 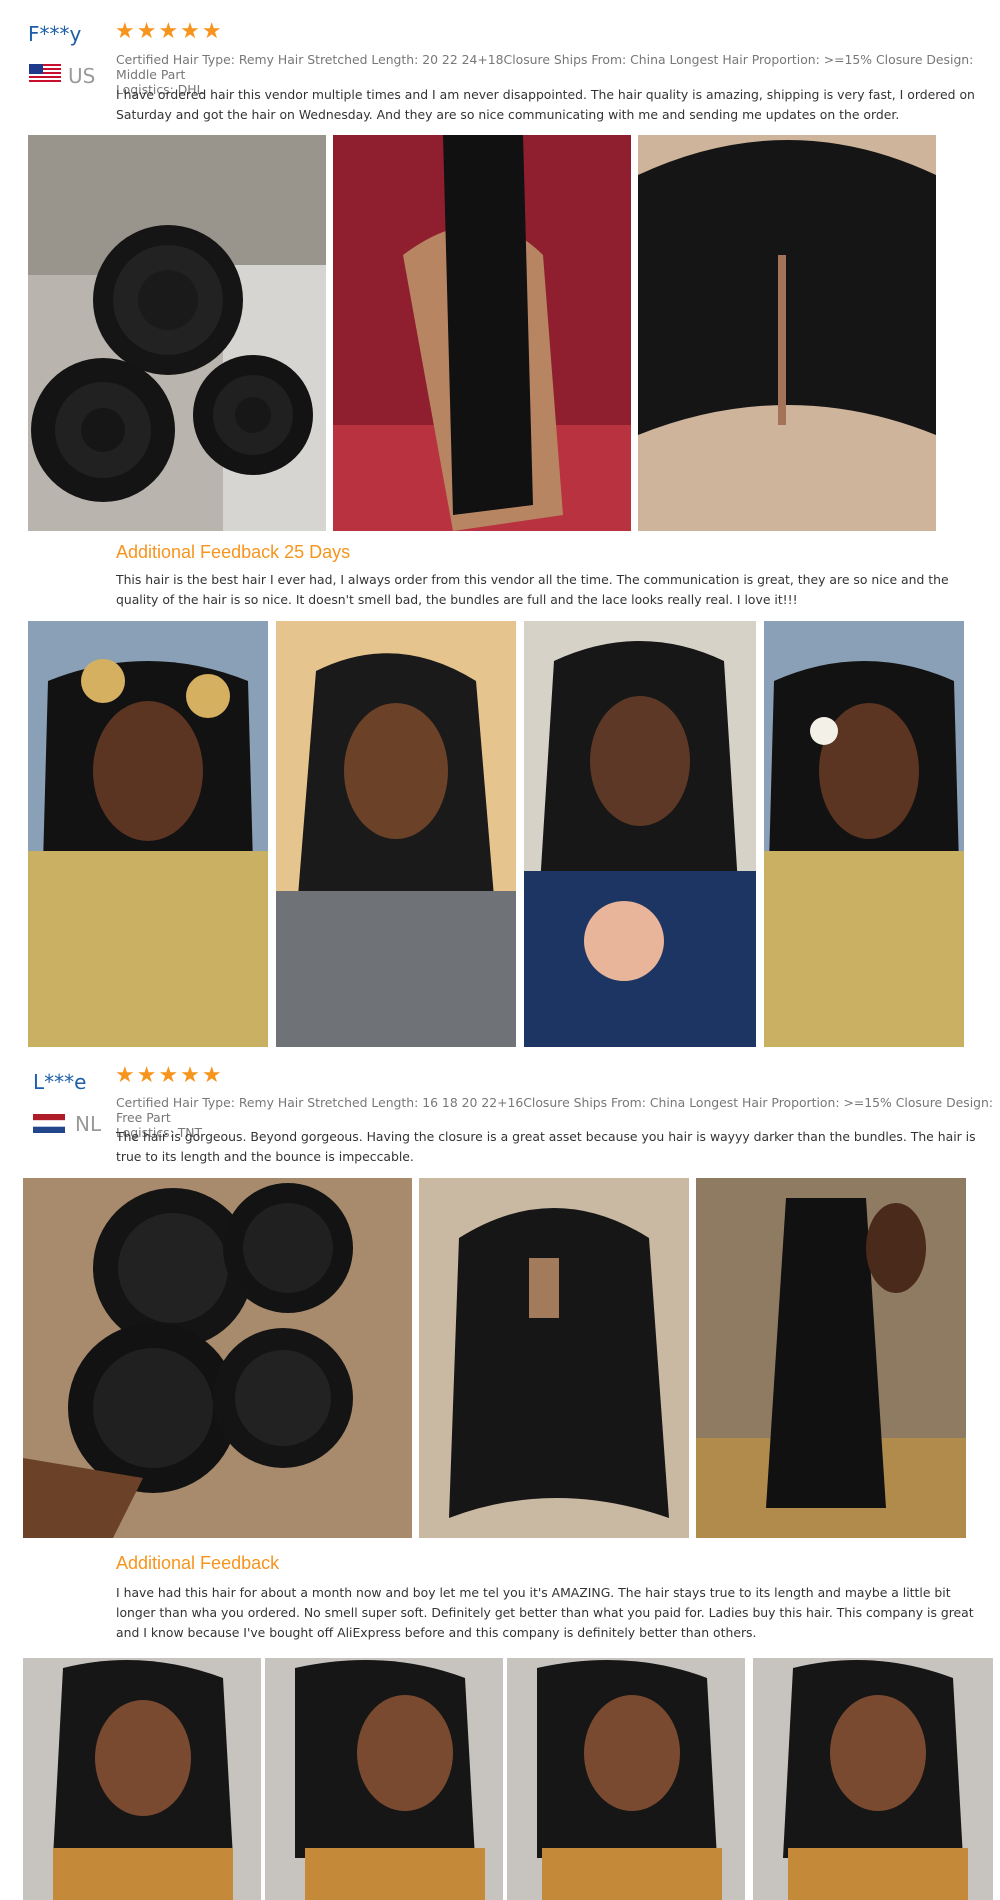 I want to click on reviewer-country: US, so click(x=82, y=76).